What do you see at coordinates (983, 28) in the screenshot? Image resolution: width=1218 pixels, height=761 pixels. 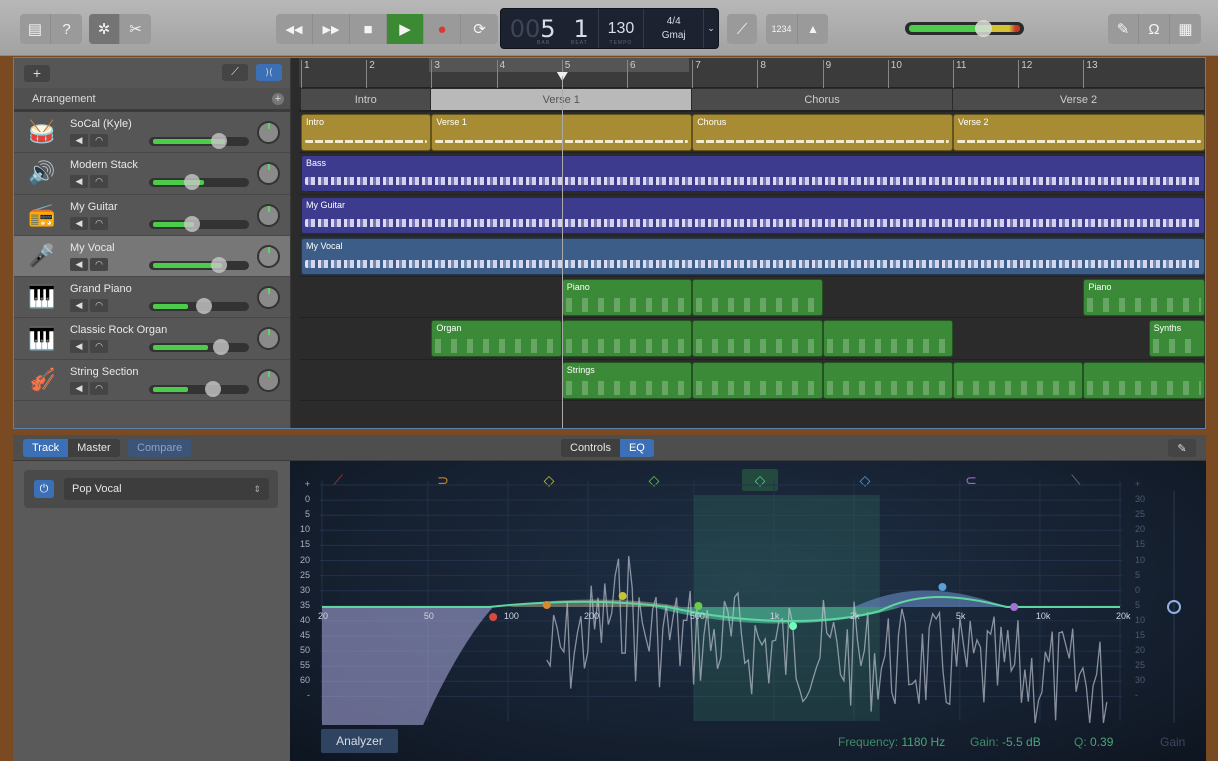 I see `master-volume-thumb` at bounding box center [983, 28].